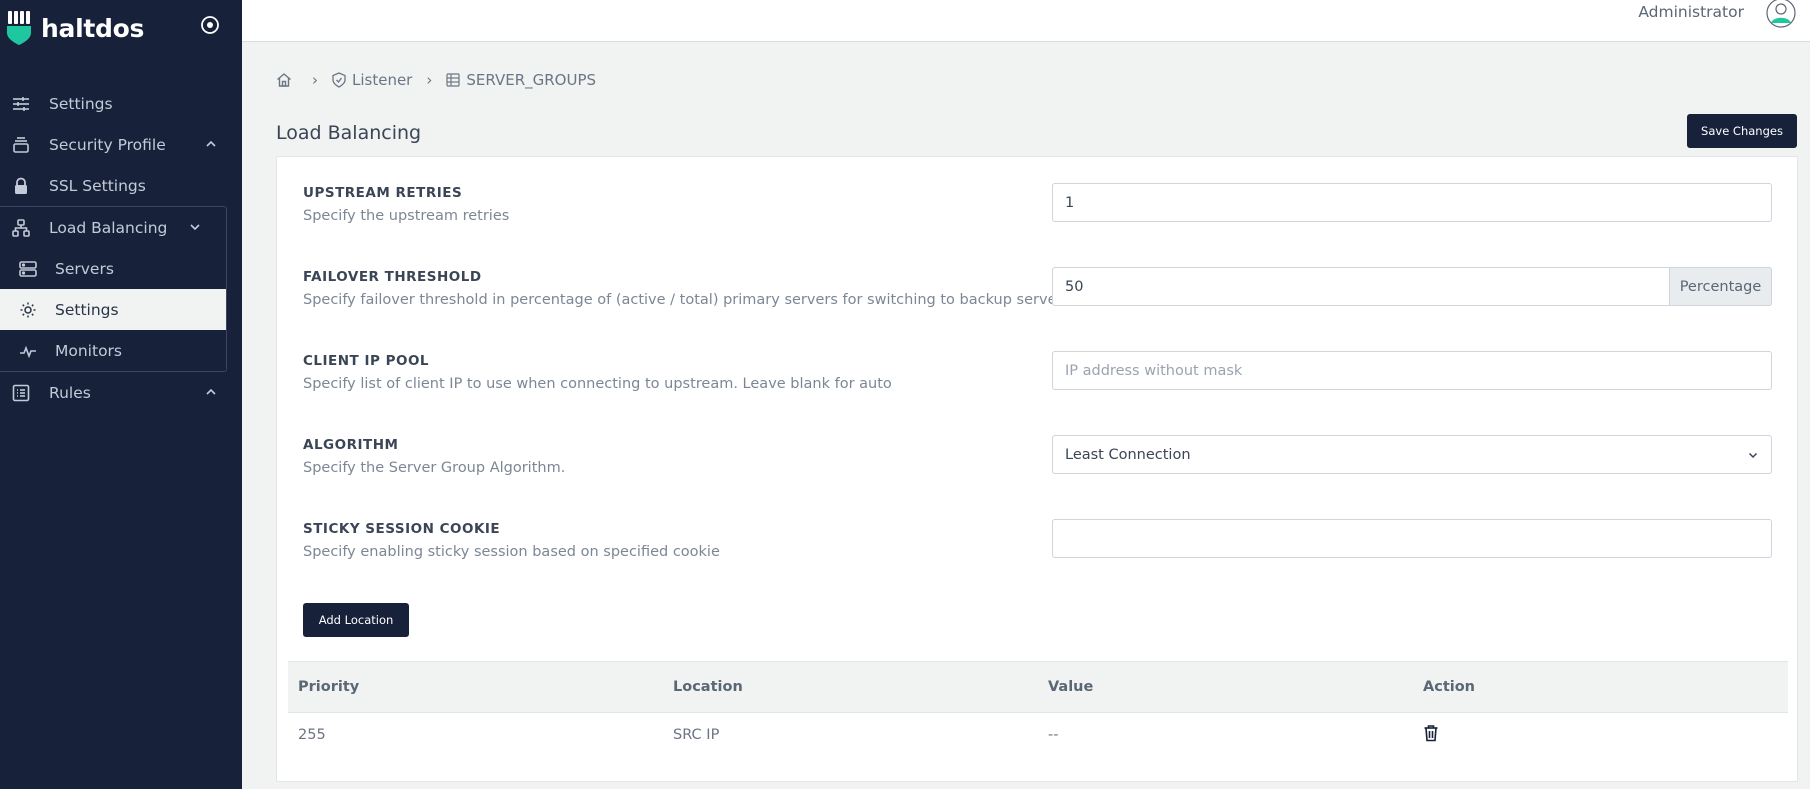 Image resolution: width=1810 pixels, height=789 pixels. Describe the element at coordinates (382, 80) in the screenshot. I see `breadcrumb-label: Listener` at that location.